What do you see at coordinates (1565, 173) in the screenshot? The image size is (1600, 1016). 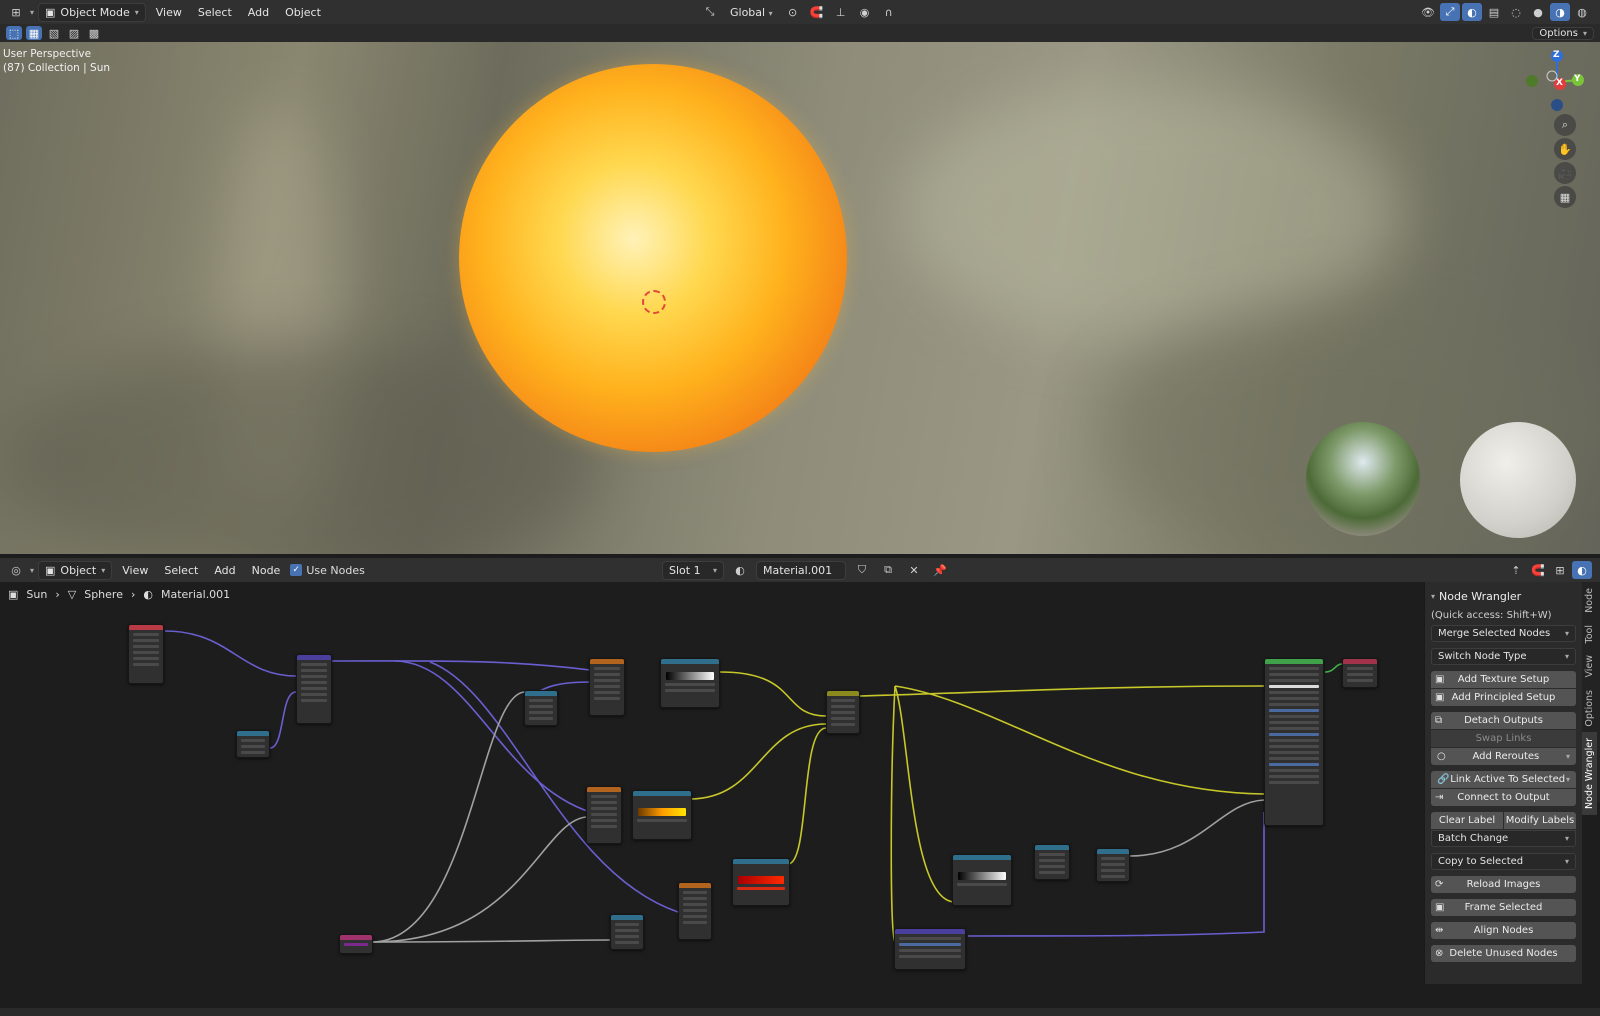 I see `camera-icon: 🎥` at bounding box center [1565, 173].